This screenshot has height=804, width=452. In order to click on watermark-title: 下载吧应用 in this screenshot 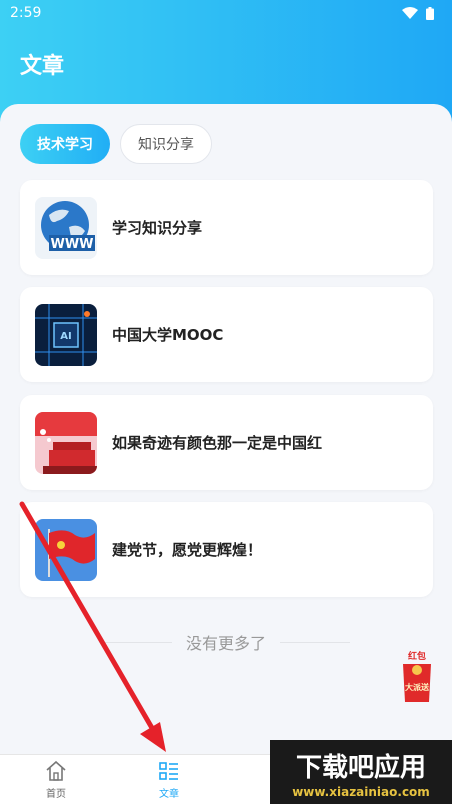, I will do `click(361, 767)`.